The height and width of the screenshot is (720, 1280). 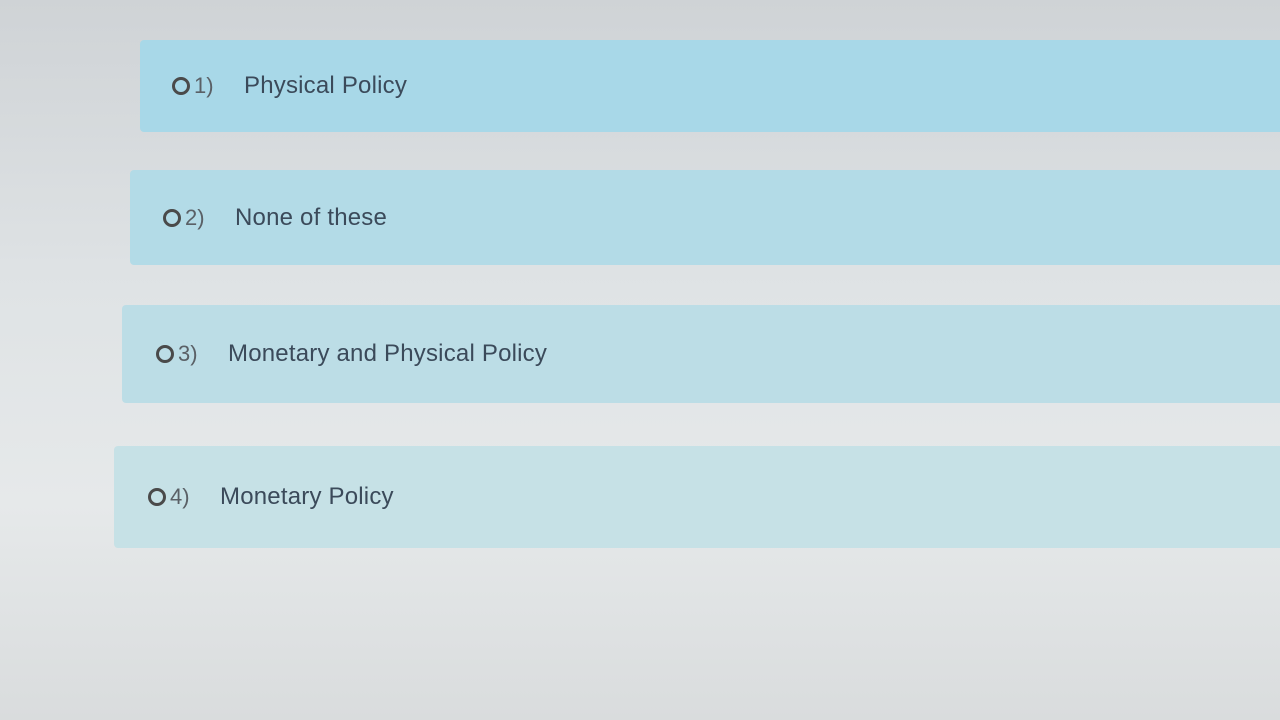 I want to click on option-label: Monetary Policy, so click(x=307, y=496).